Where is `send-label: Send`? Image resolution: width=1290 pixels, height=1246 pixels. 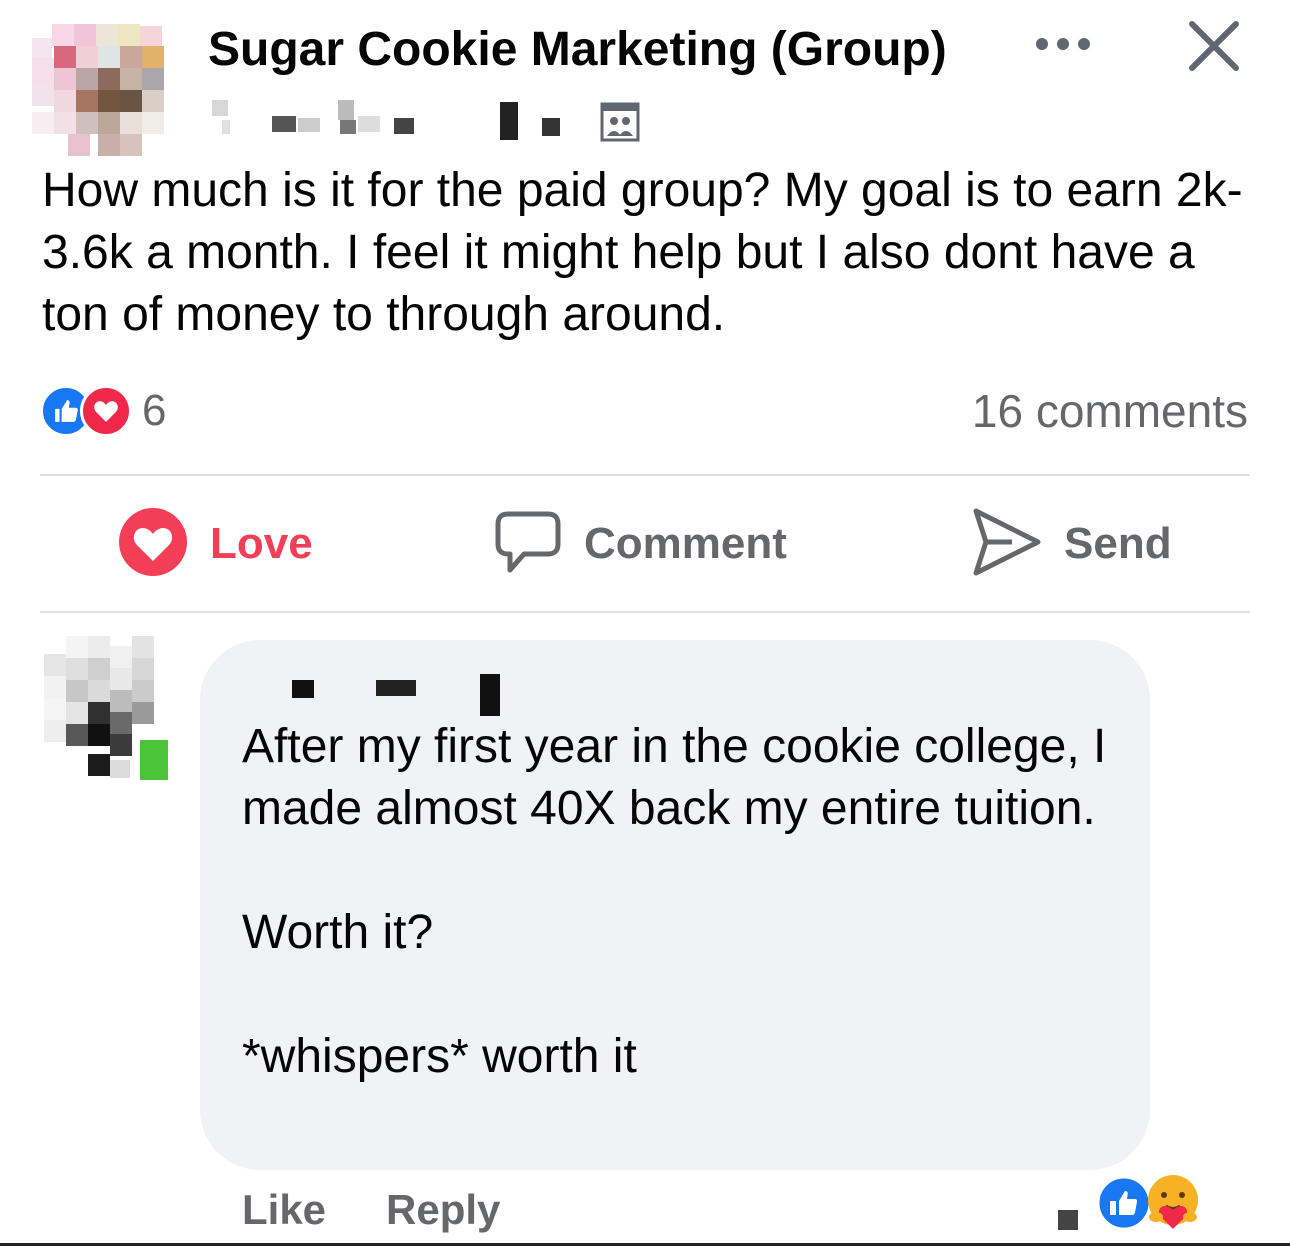
send-label: Send is located at coordinates (1118, 543).